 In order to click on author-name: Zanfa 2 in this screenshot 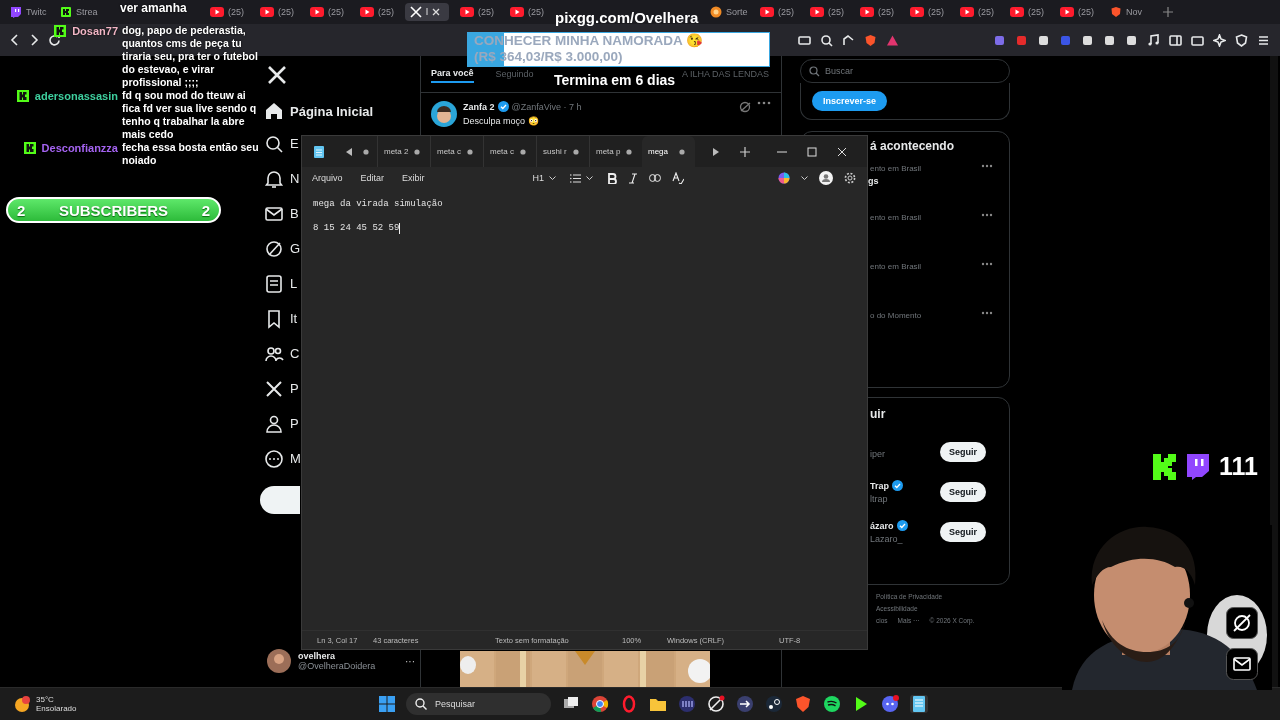, I will do `click(479, 106)`.